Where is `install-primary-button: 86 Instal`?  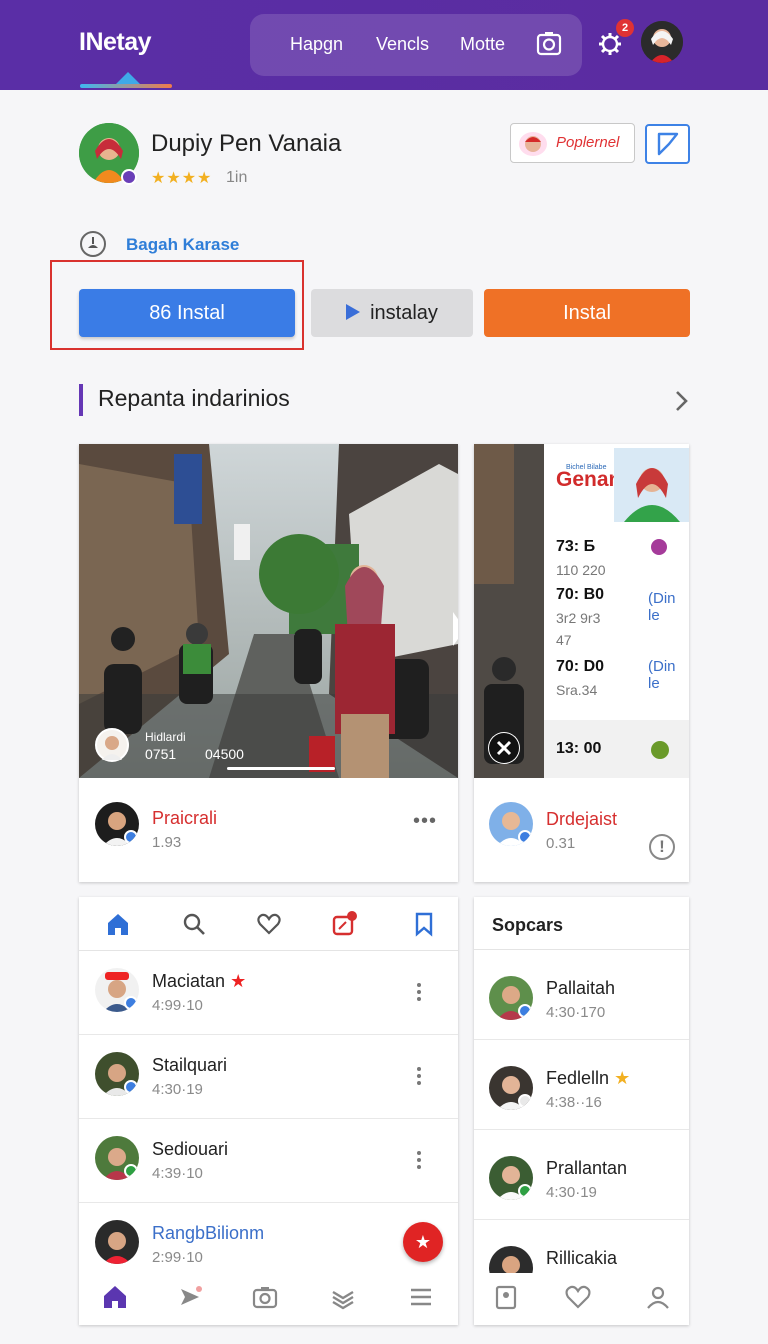
install-primary-button: 86 Instal is located at coordinates (187, 313).